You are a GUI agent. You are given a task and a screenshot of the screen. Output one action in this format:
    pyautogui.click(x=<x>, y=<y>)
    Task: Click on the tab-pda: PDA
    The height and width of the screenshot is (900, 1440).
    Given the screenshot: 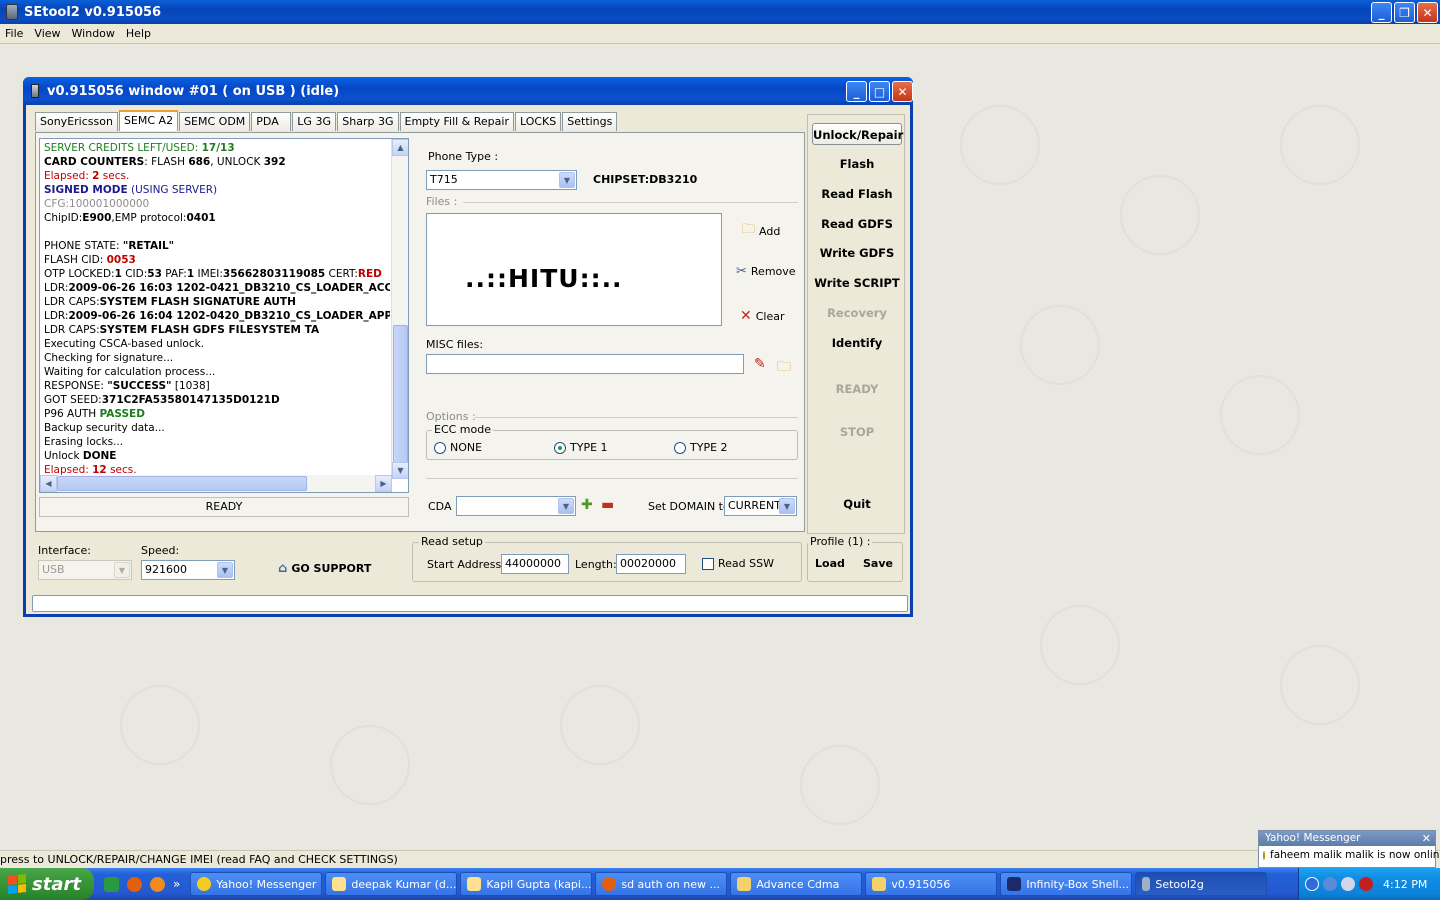 What is the action you would take?
    pyautogui.click(x=271, y=121)
    